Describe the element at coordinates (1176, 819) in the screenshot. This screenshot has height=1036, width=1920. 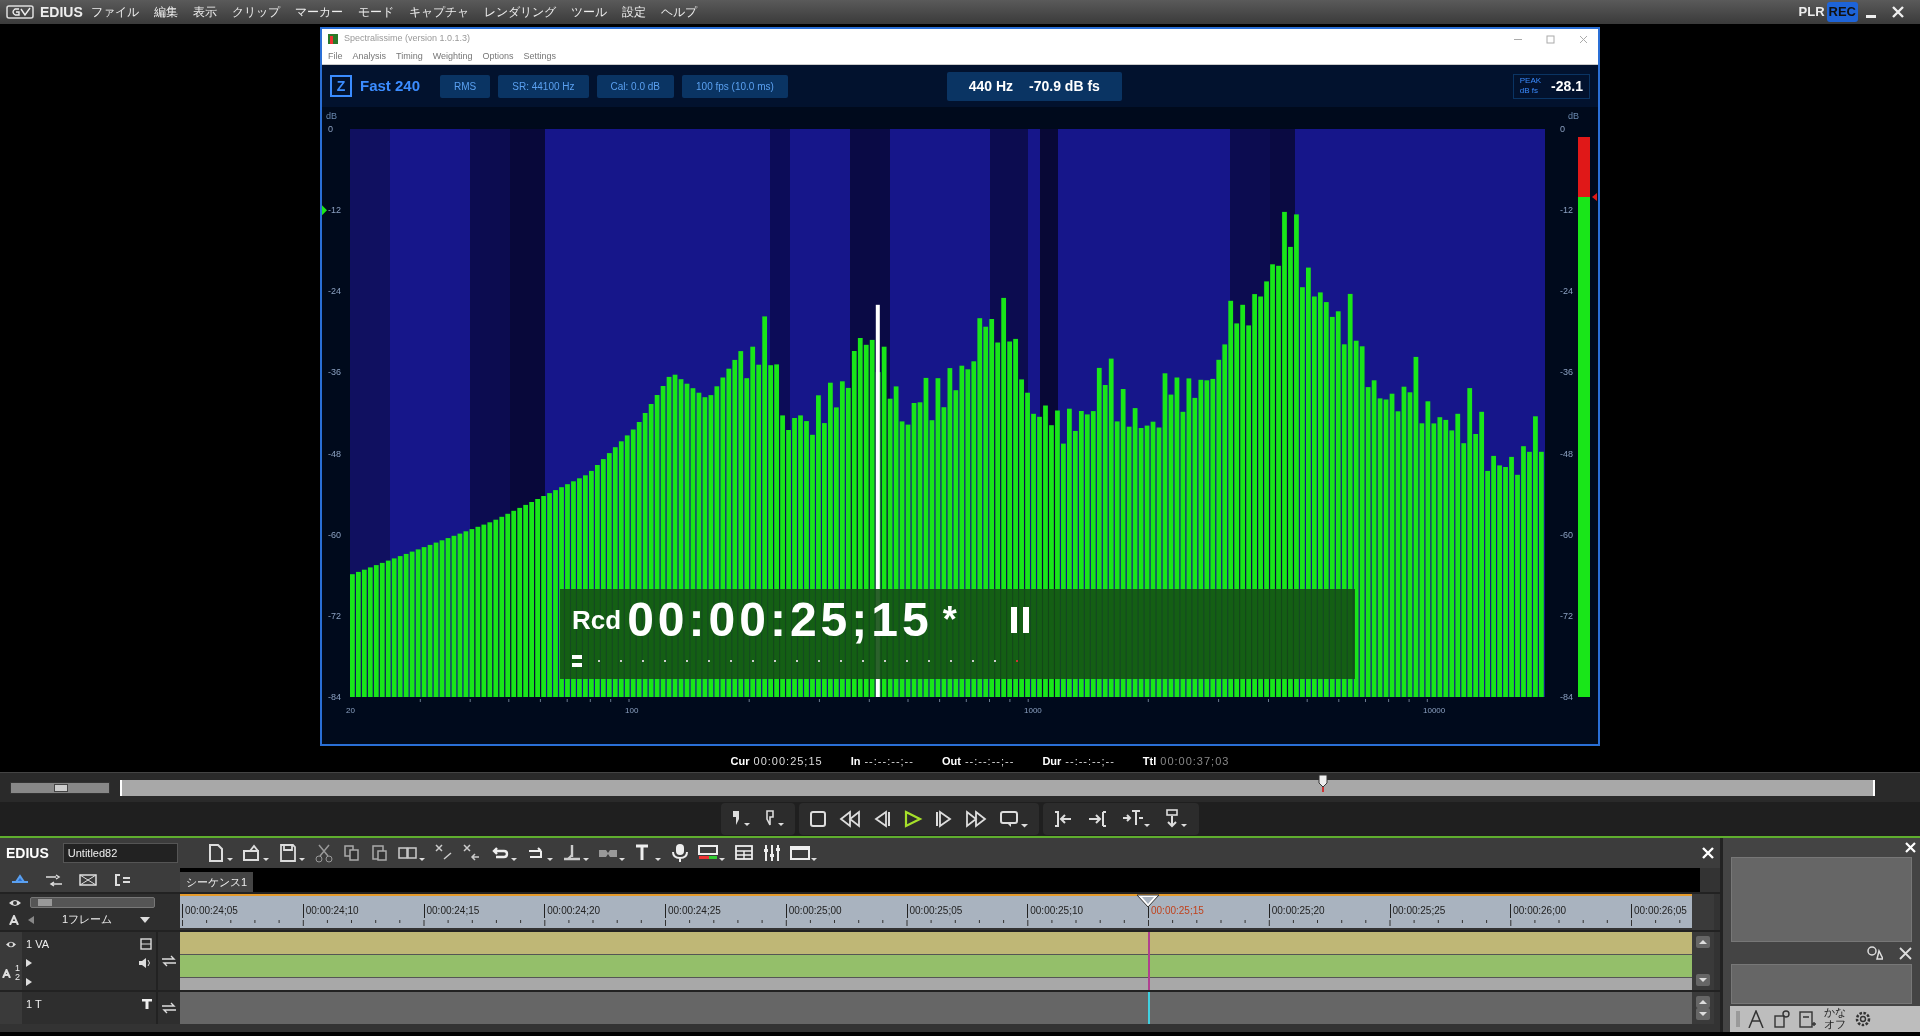
I see `overwrite-button` at that location.